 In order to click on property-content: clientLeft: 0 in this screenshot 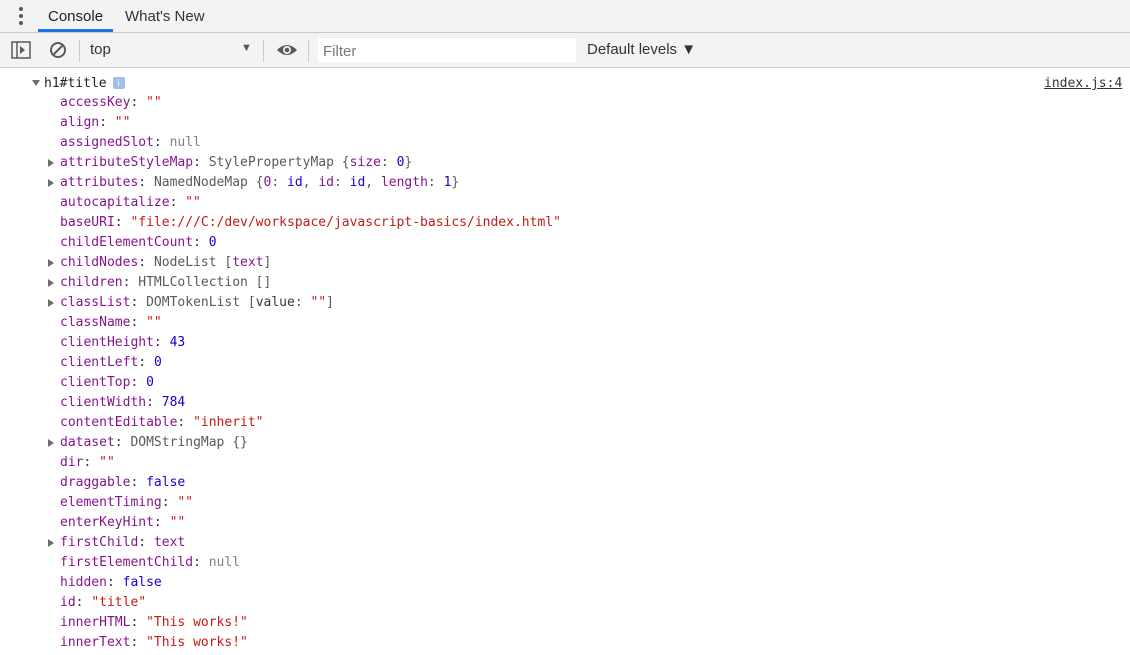, I will do `click(111, 363)`.